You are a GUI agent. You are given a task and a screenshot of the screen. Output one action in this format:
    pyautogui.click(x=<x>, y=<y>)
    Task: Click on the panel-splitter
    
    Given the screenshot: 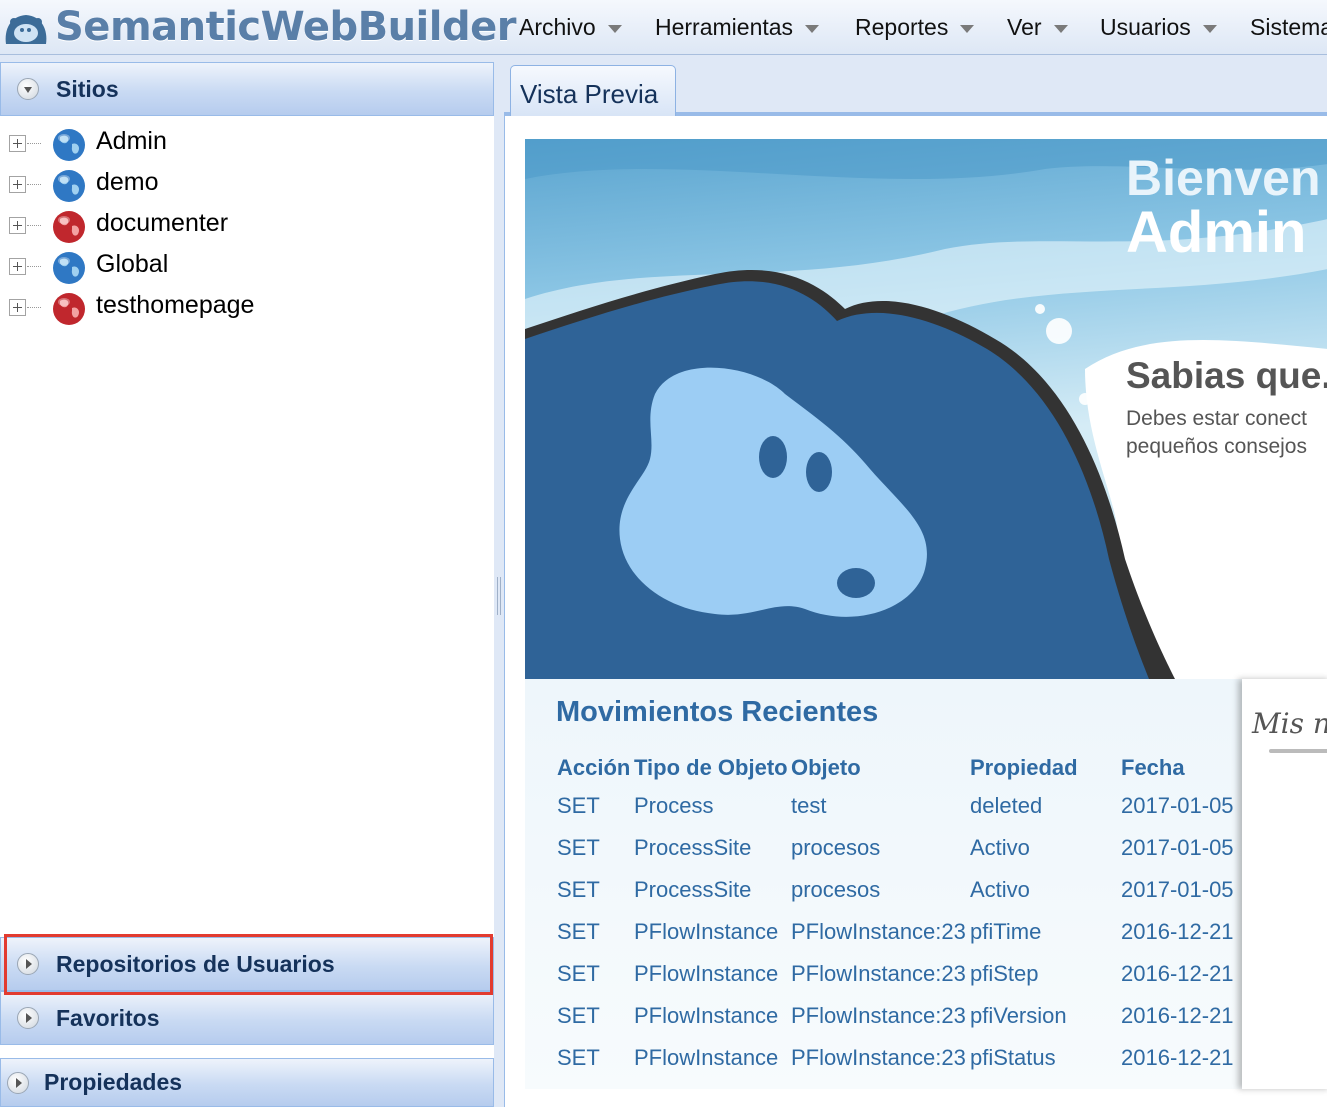 What is the action you would take?
    pyautogui.click(x=499, y=584)
    